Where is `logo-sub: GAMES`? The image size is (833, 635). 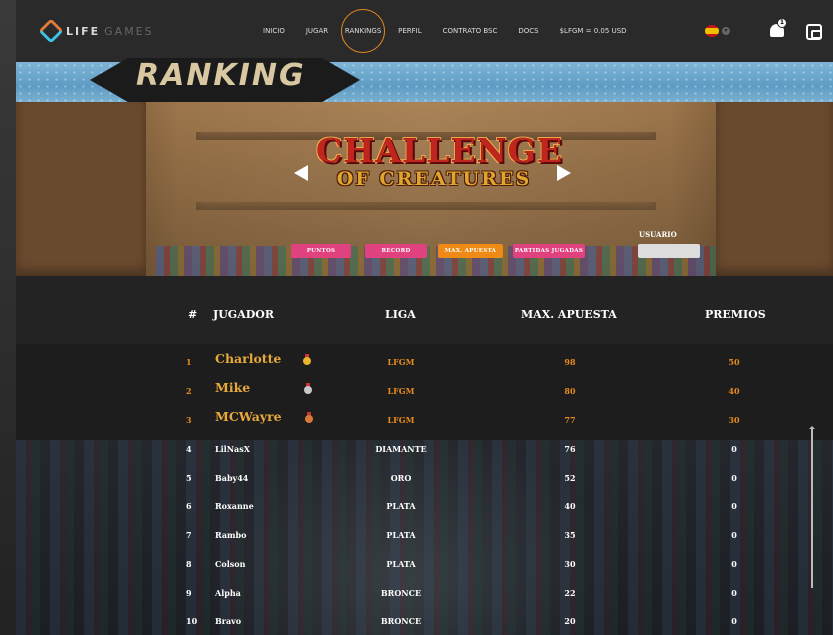 logo-sub: GAMES is located at coordinates (129, 31).